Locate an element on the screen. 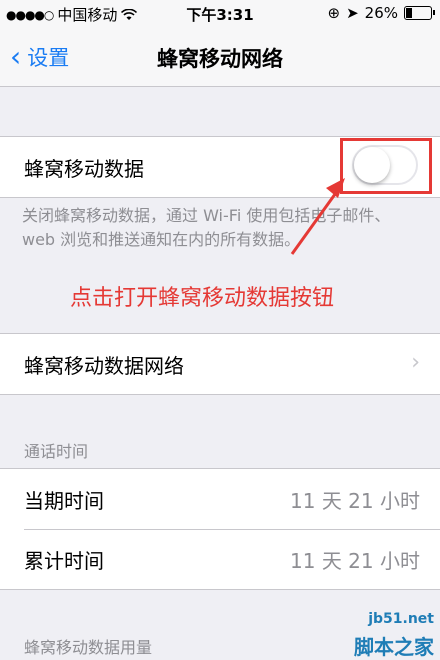 Image resolution: width=440 pixels, height=660 pixels. watermark: jb51.net 脚本之家 is located at coordinates (380, 633).